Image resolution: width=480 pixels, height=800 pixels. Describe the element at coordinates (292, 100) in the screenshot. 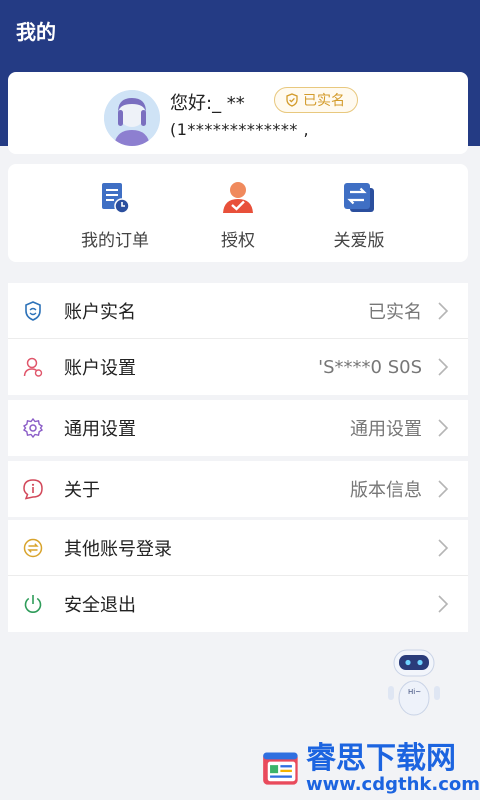

I see `shield-check-icon` at that location.